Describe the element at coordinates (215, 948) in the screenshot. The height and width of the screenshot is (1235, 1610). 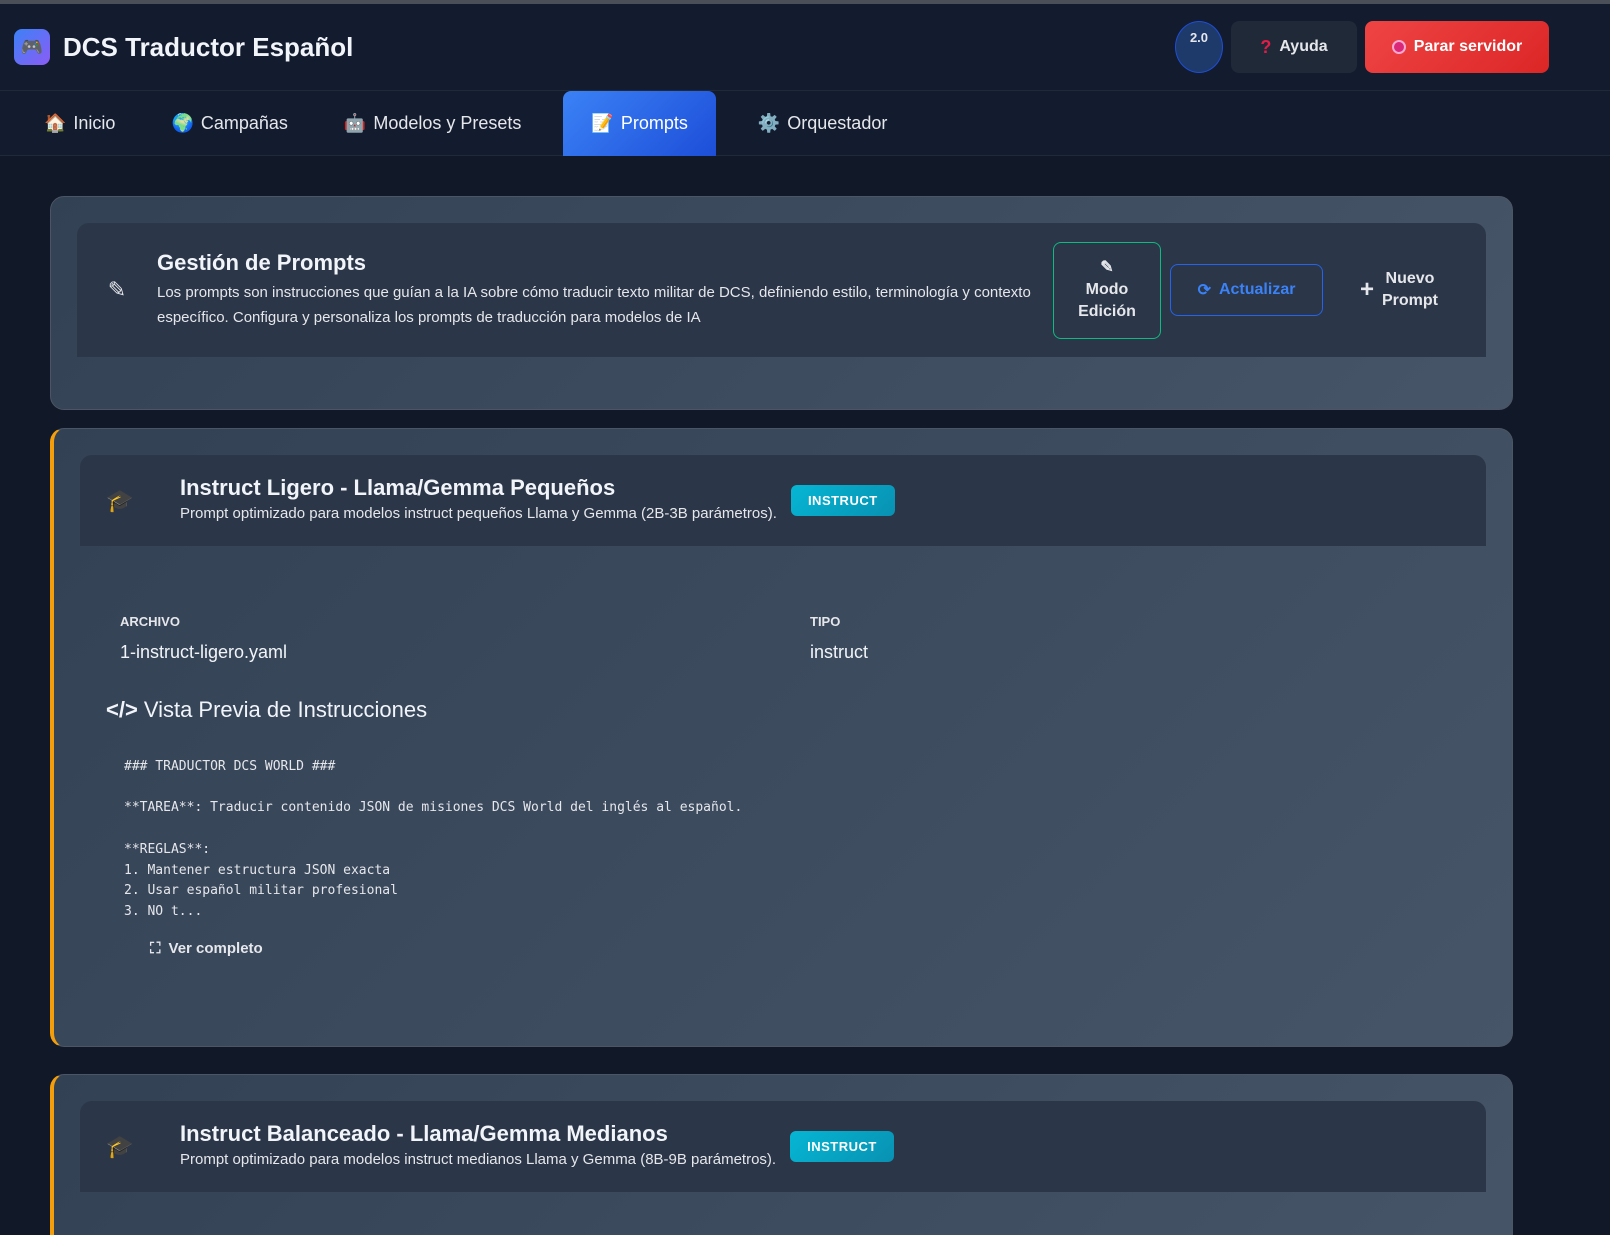
I see `view-full-label: Ver completo` at that location.